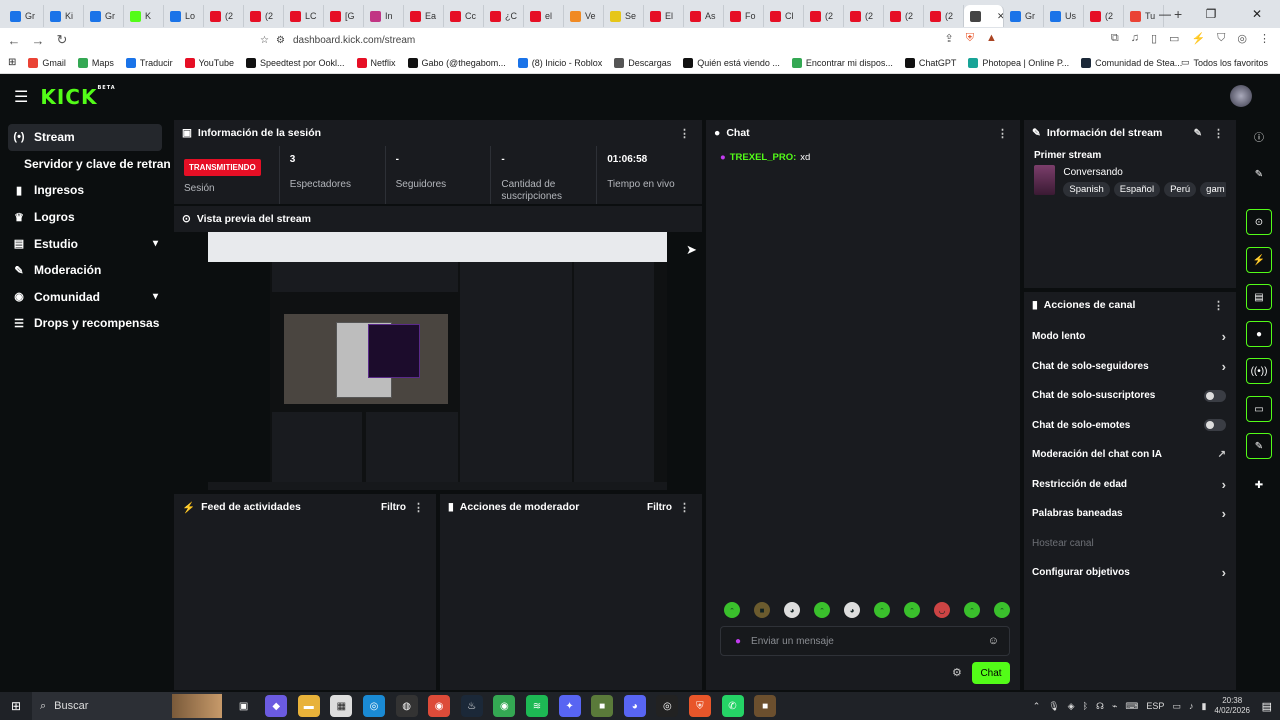 The image size is (1280, 720). Describe the element at coordinates (276, 706) in the screenshot. I see `copilot-icon: ◆` at that location.